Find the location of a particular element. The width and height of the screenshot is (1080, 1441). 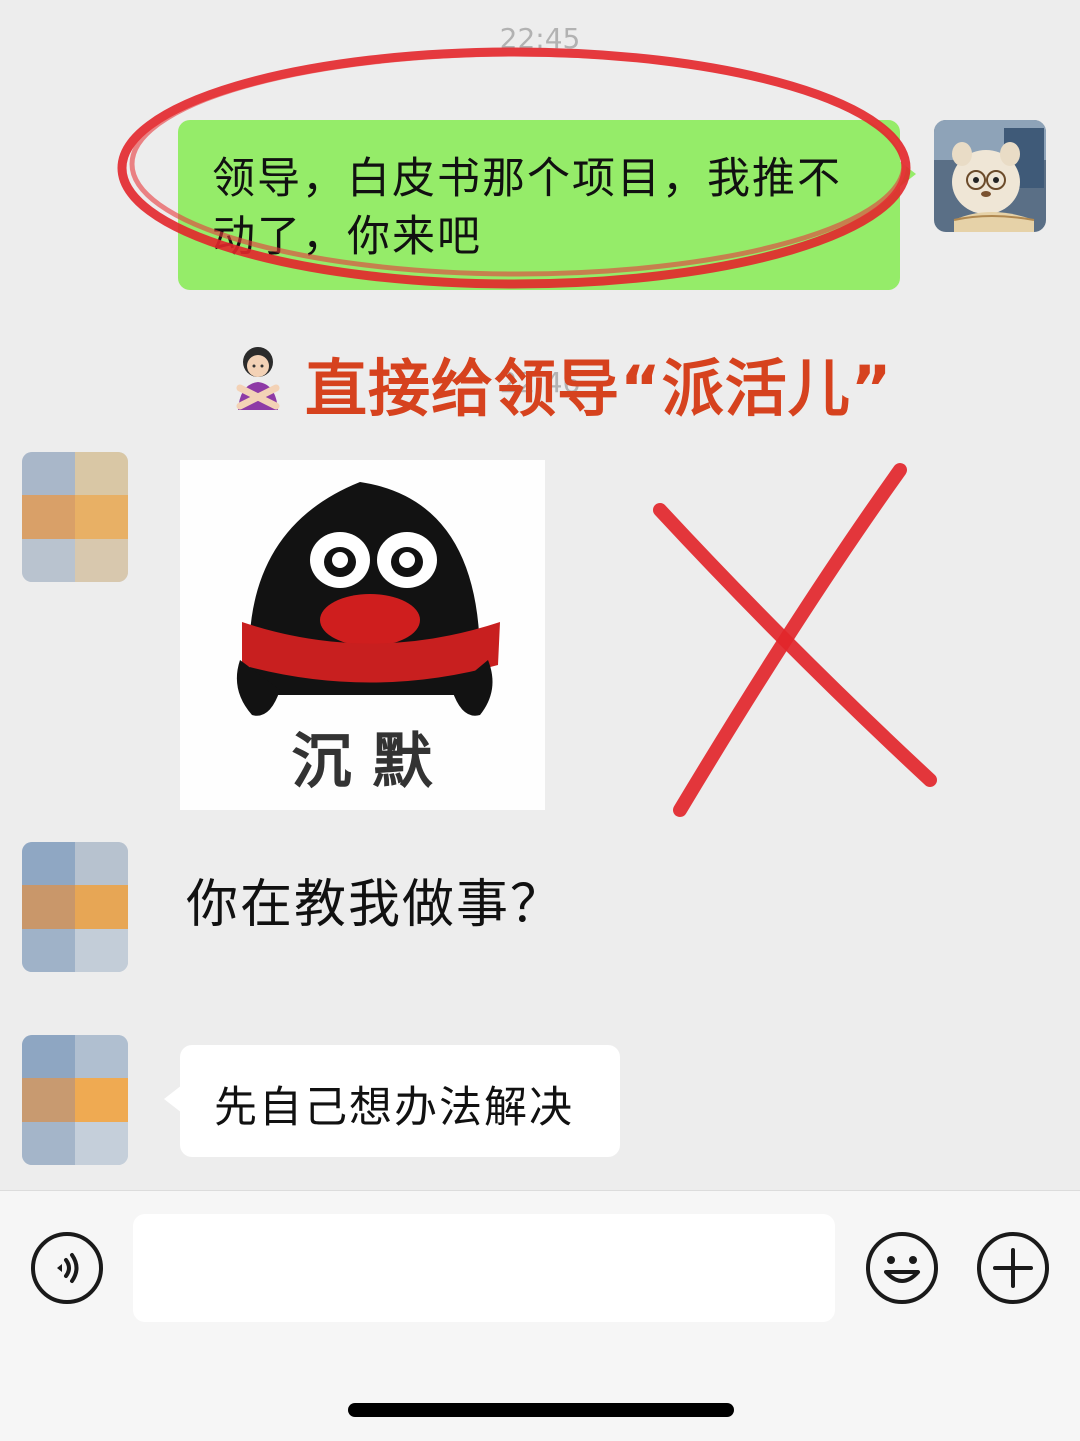

bear-avatar-image is located at coordinates (990, 176).